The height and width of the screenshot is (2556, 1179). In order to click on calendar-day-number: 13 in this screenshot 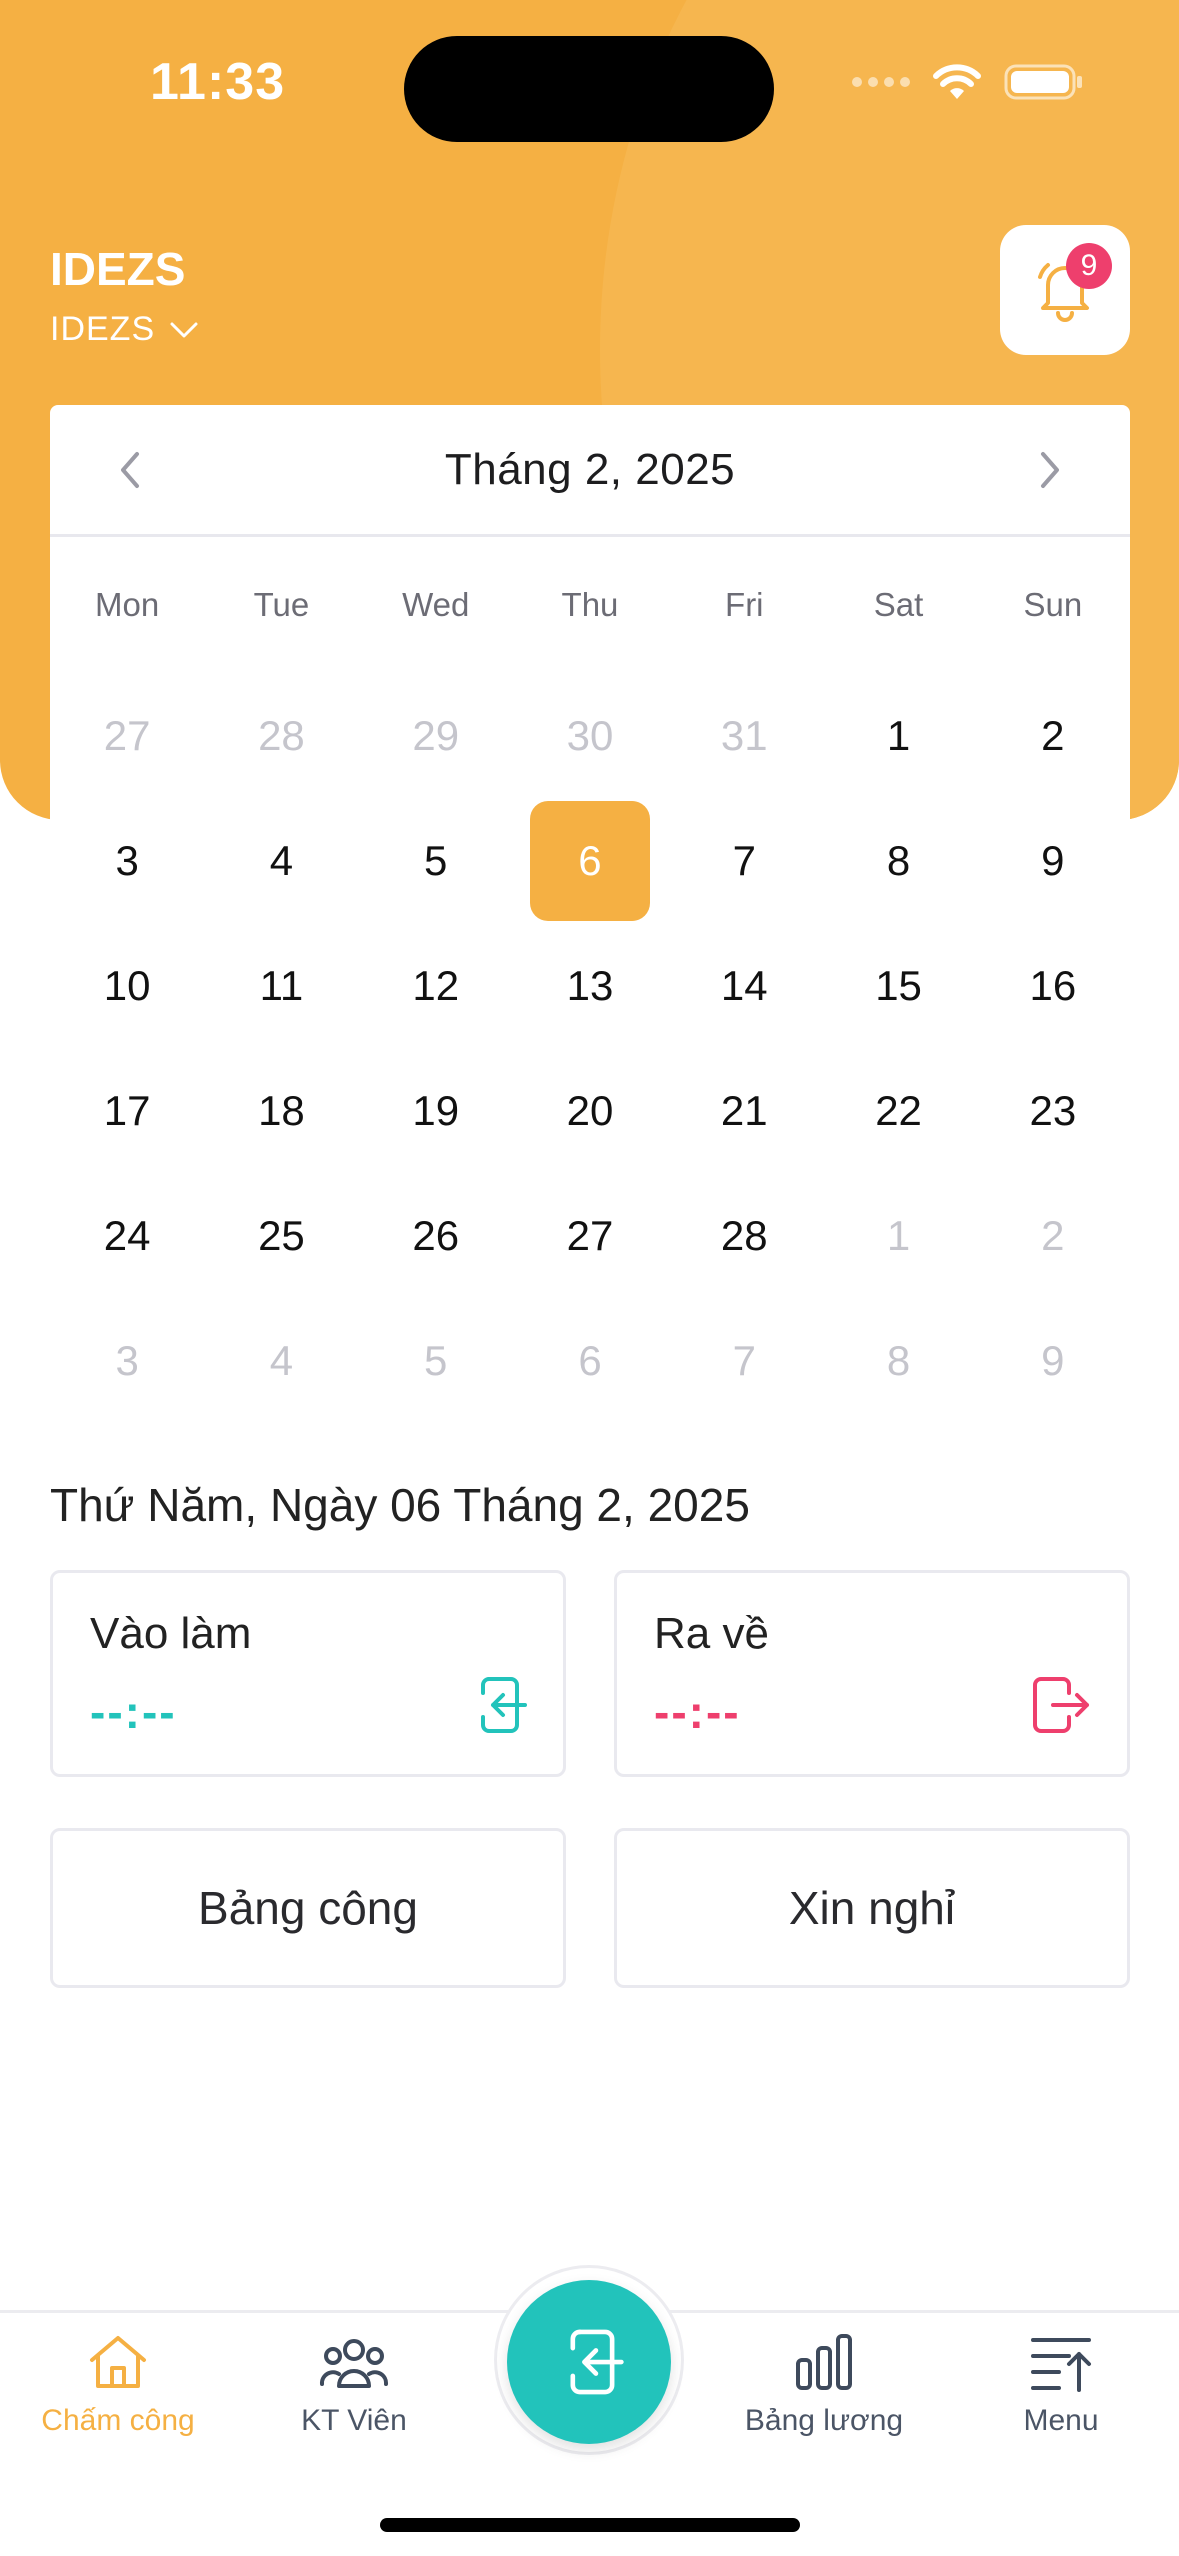, I will do `click(590, 985)`.